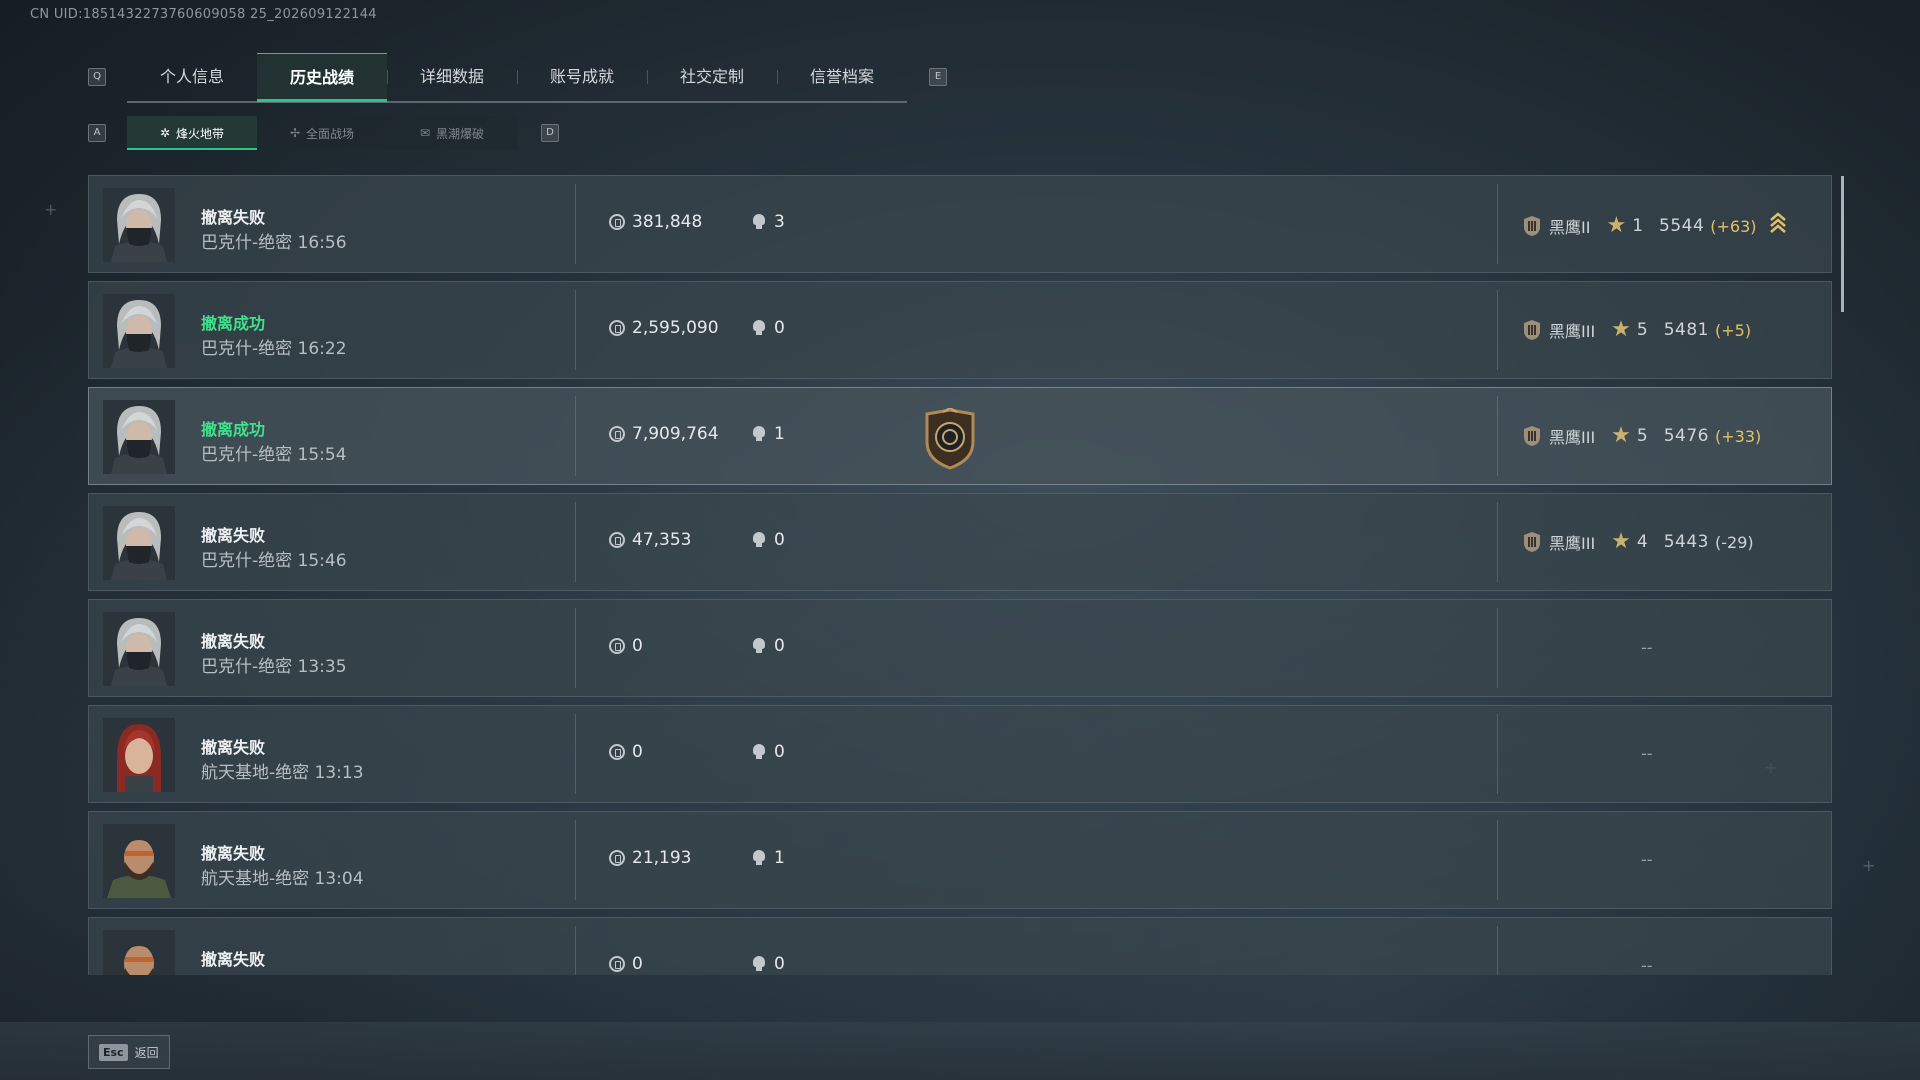  Describe the element at coordinates (1686, 330) in the screenshot. I see `rank-score: 5481` at that location.